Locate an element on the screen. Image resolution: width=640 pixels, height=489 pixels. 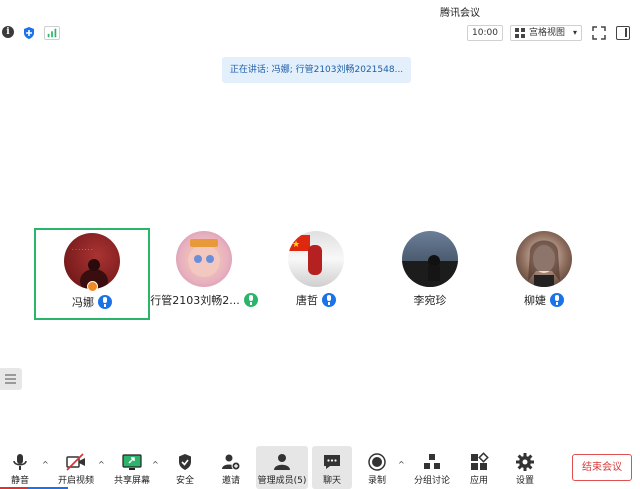
chat-label: 聊天 is located at coordinates (331, 481).